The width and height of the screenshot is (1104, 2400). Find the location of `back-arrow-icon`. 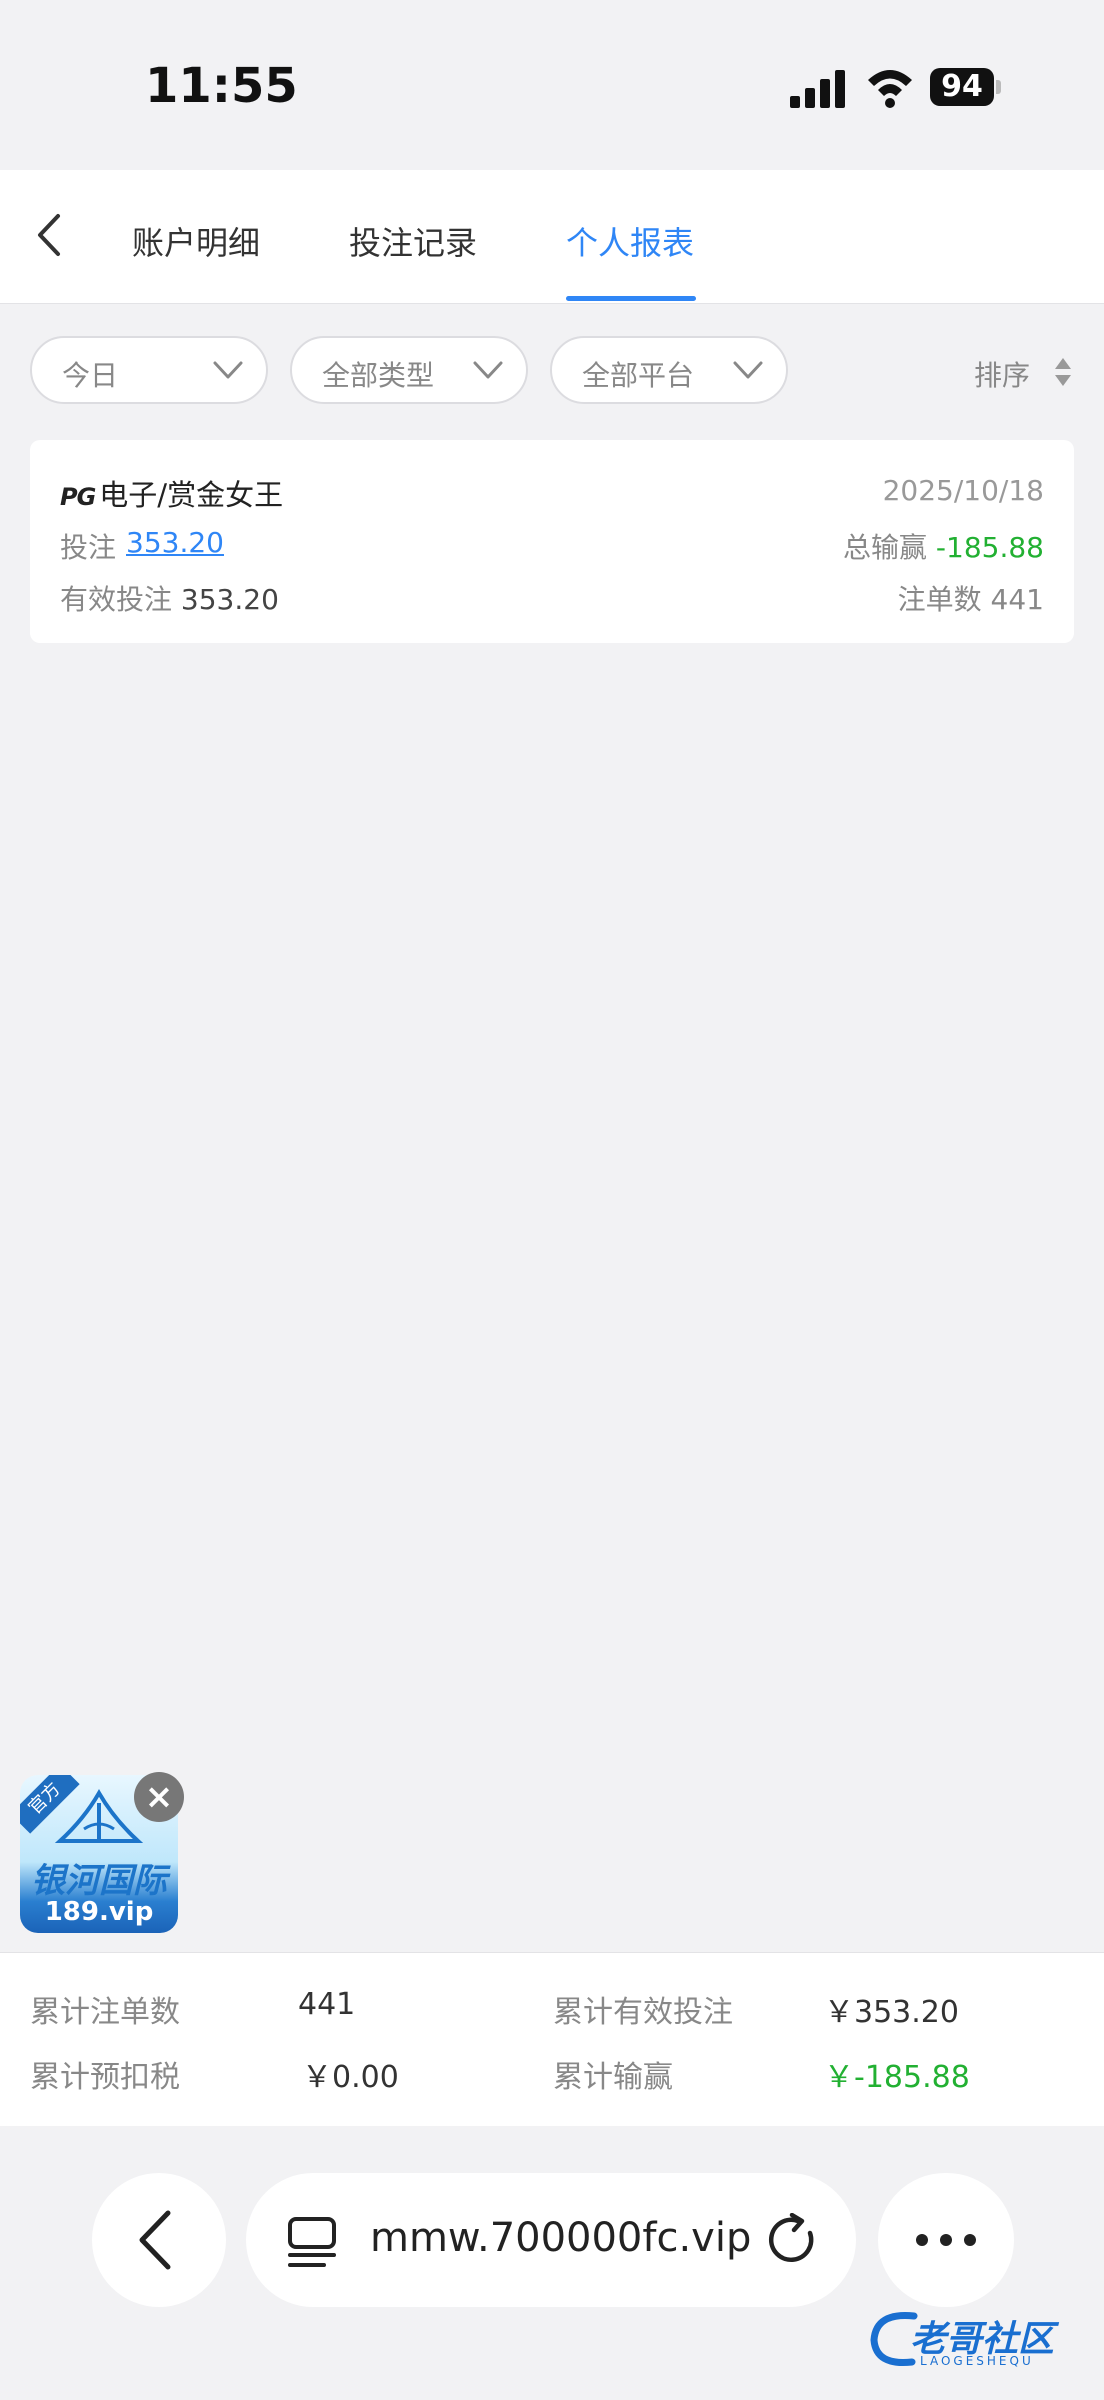

back-arrow-icon is located at coordinates (50, 235).